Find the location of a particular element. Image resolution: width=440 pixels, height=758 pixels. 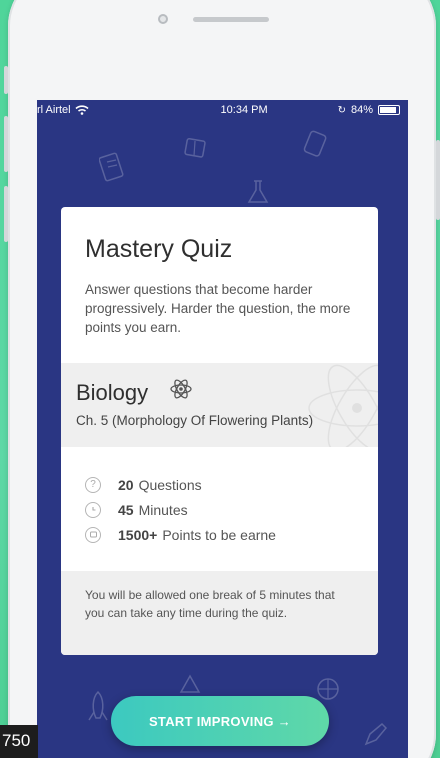

flask-doodle-icon is located at coordinates (258, 191).